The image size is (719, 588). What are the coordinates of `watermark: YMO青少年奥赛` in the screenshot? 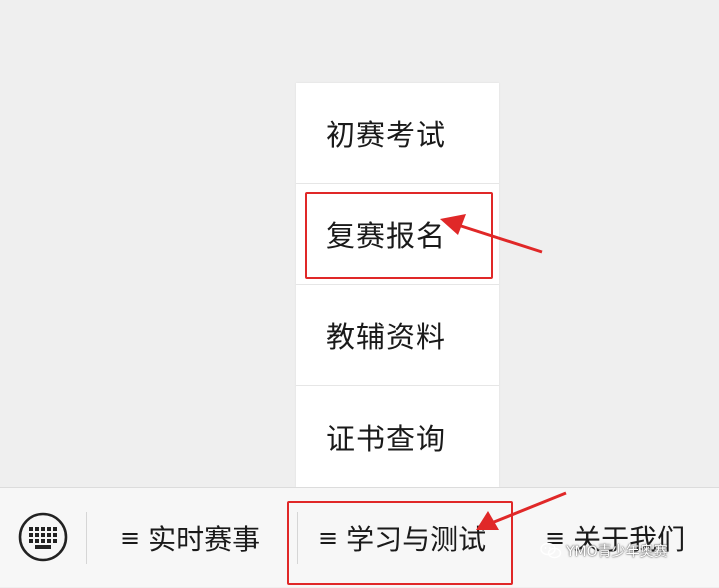 It's located at (604, 551).